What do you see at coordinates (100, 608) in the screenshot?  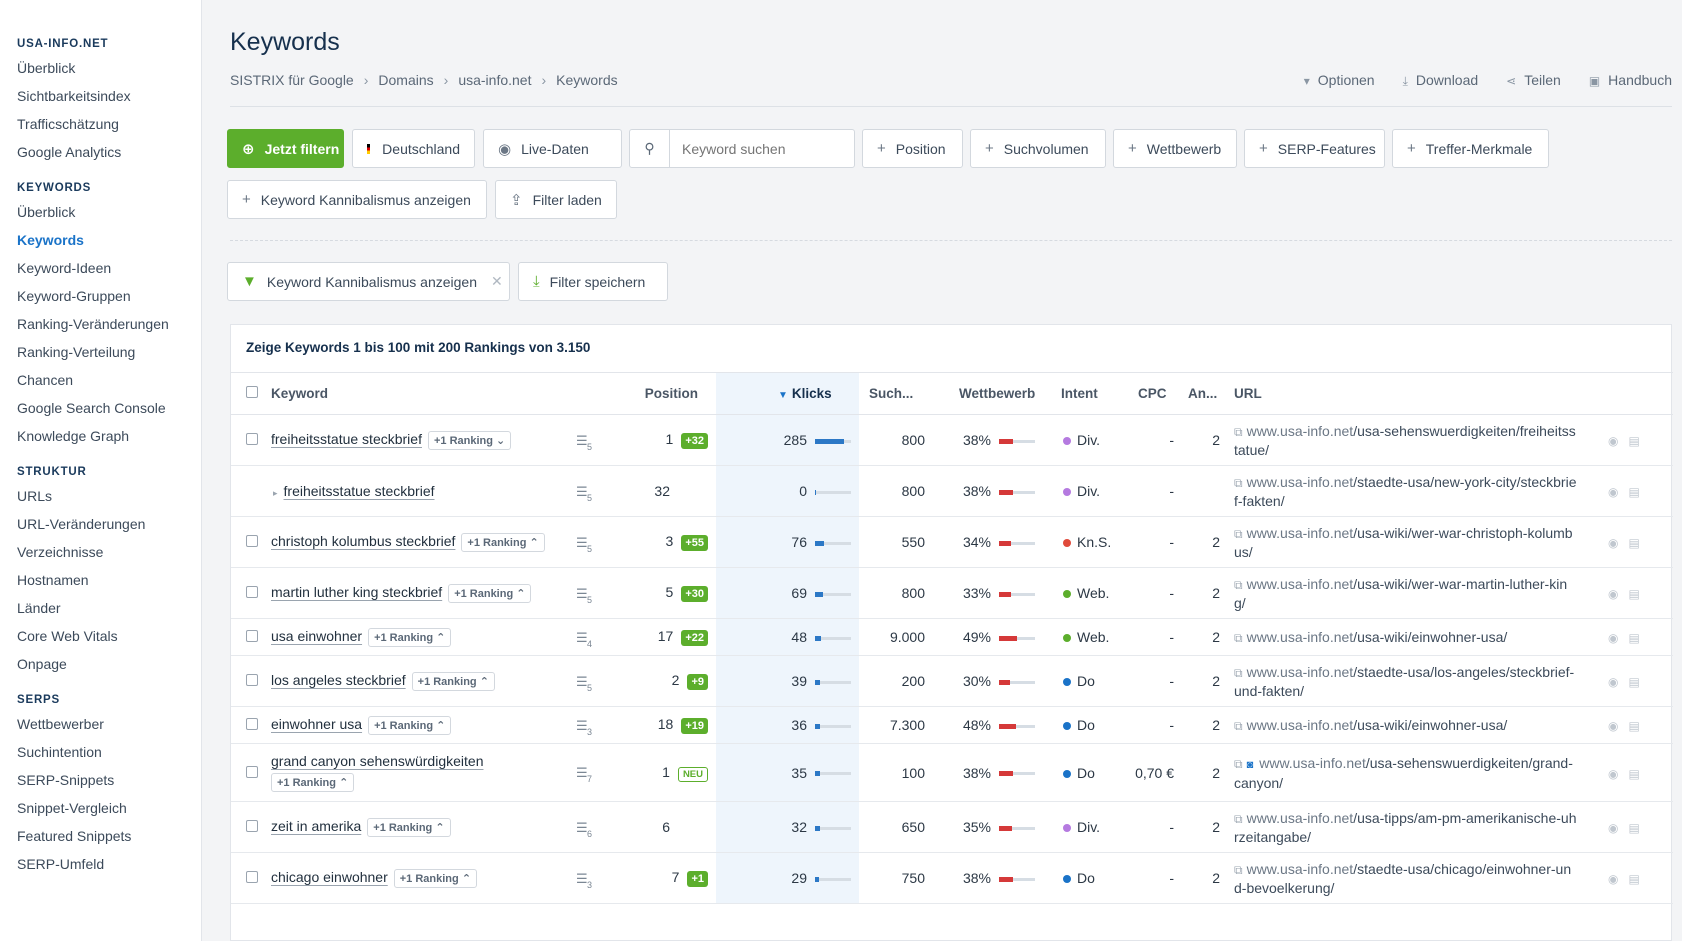 I see `sidebar-item-länder: Länder` at bounding box center [100, 608].